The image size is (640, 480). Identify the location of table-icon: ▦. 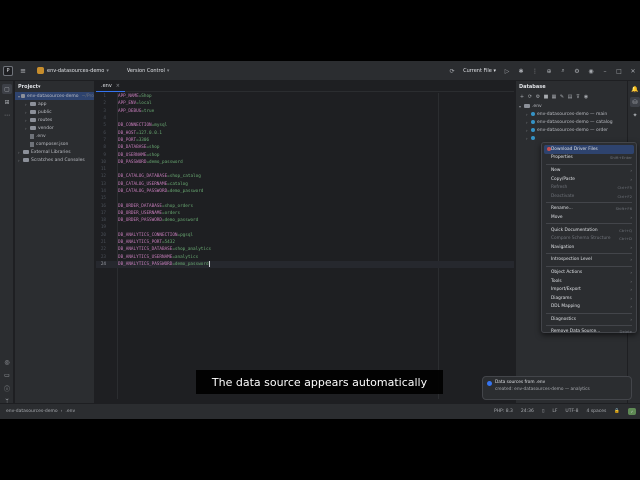
(554, 97).